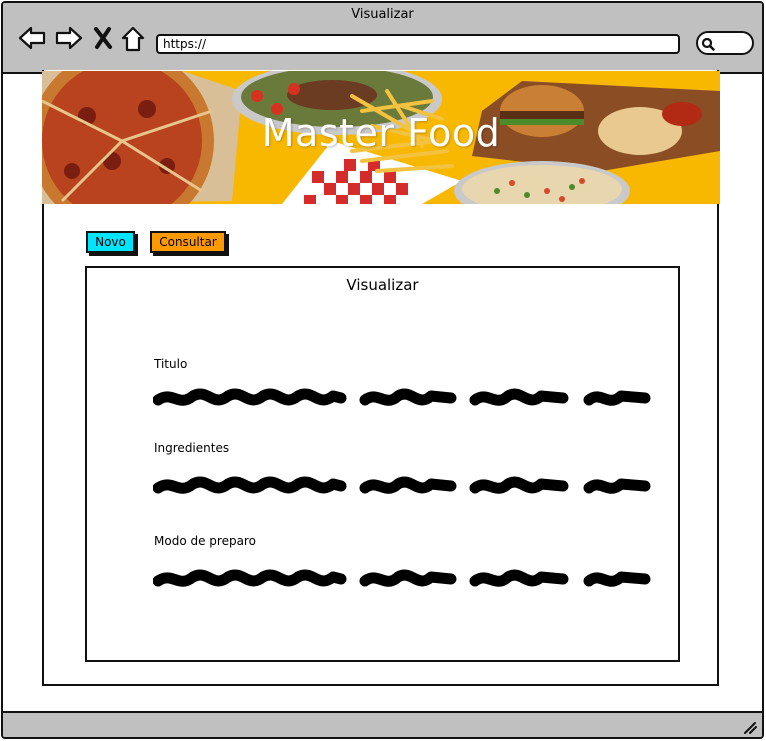 The image size is (766, 741). I want to click on close-x-icon, so click(103, 38).